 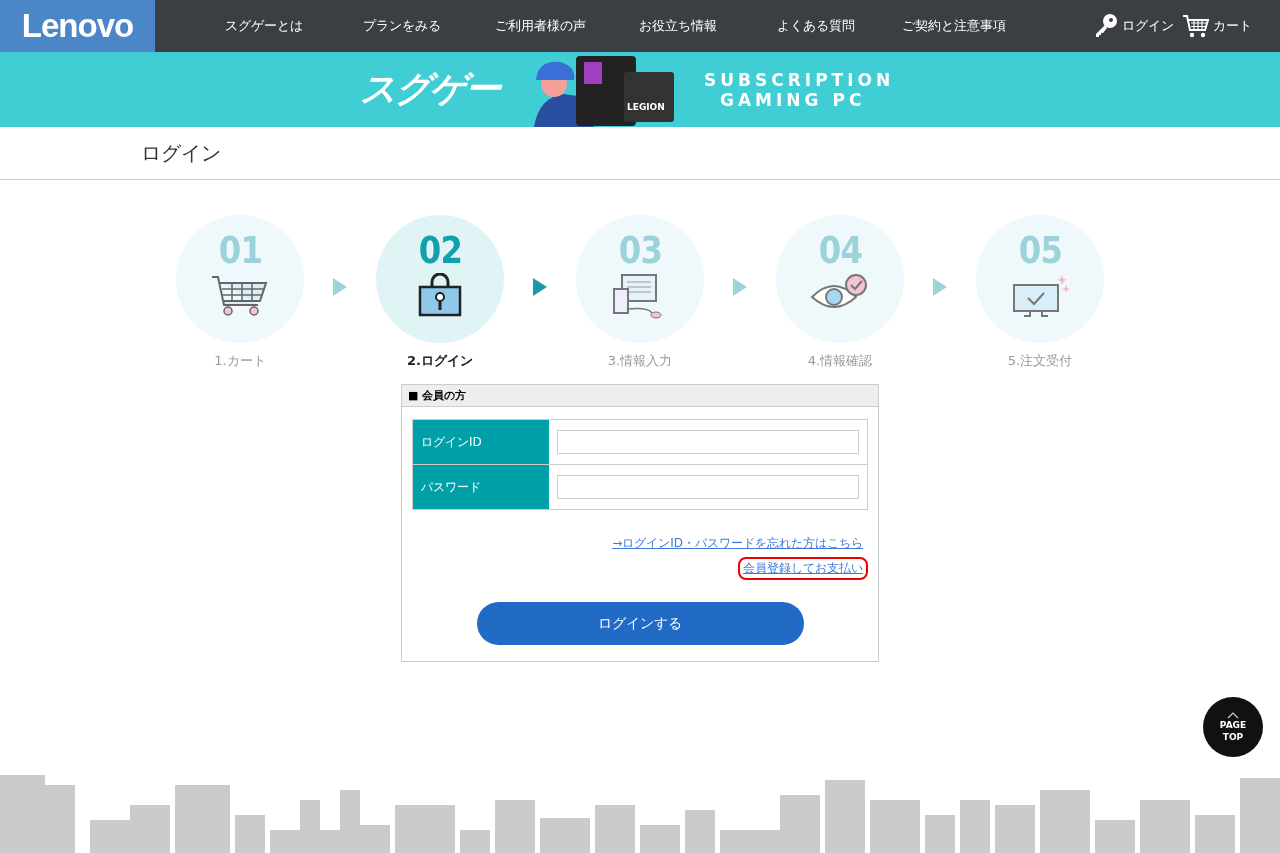 What do you see at coordinates (1233, 715) in the screenshot?
I see `chevron-up-icon` at bounding box center [1233, 715].